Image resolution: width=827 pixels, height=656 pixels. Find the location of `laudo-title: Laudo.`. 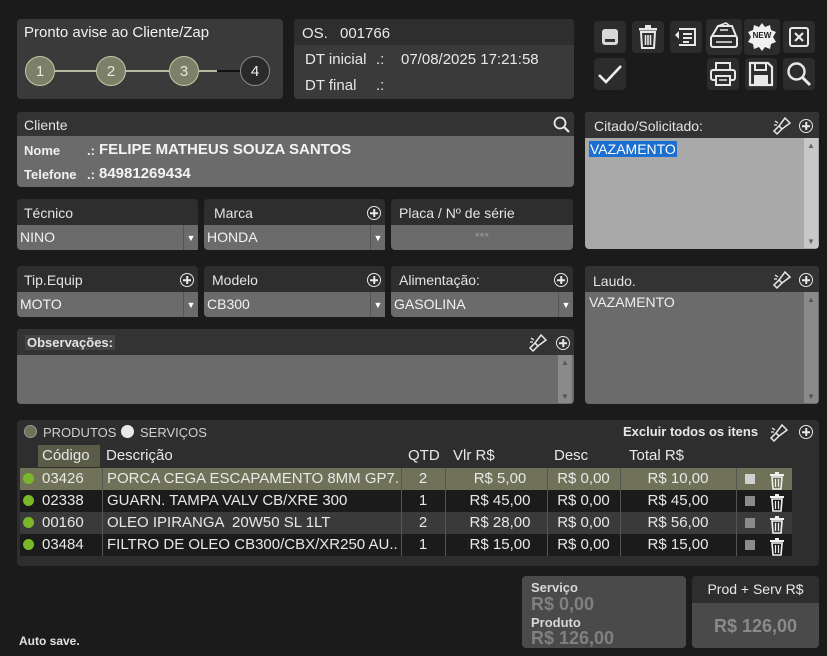

laudo-title: Laudo. is located at coordinates (614, 281).